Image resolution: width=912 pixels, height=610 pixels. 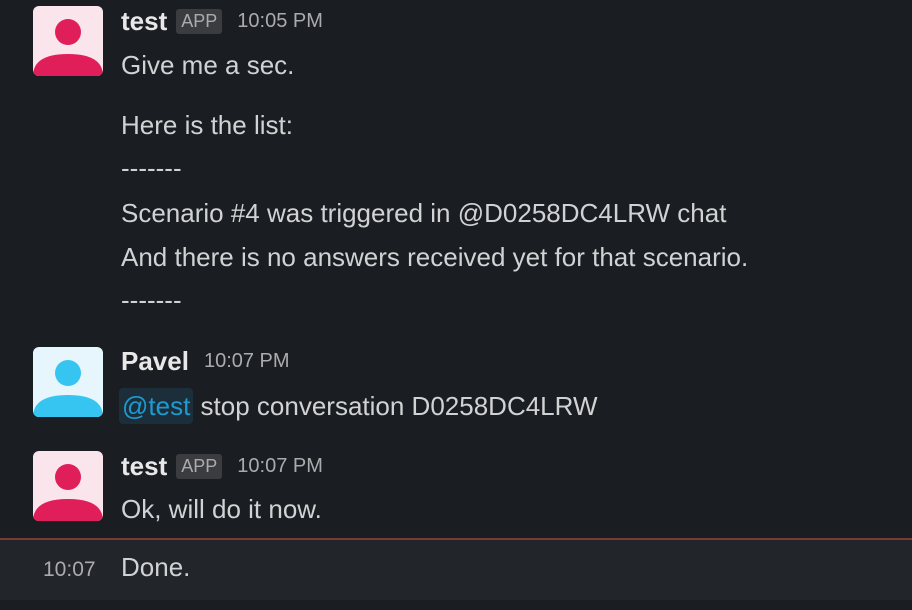 What do you see at coordinates (69, 570) in the screenshot?
I see `timestamp: 10:07` at bounding box center [69, 570].